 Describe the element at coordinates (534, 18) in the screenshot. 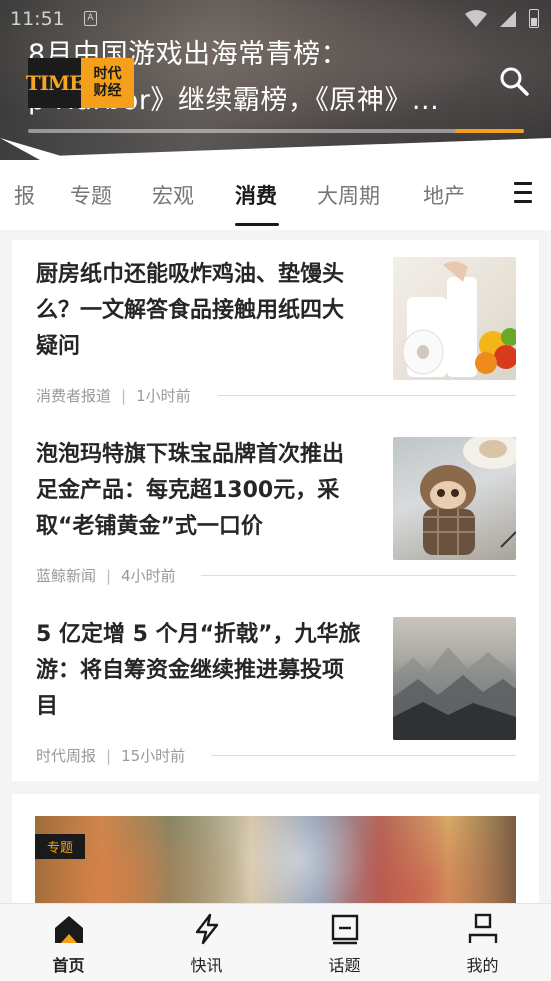

I see `battery-icon` at that location.